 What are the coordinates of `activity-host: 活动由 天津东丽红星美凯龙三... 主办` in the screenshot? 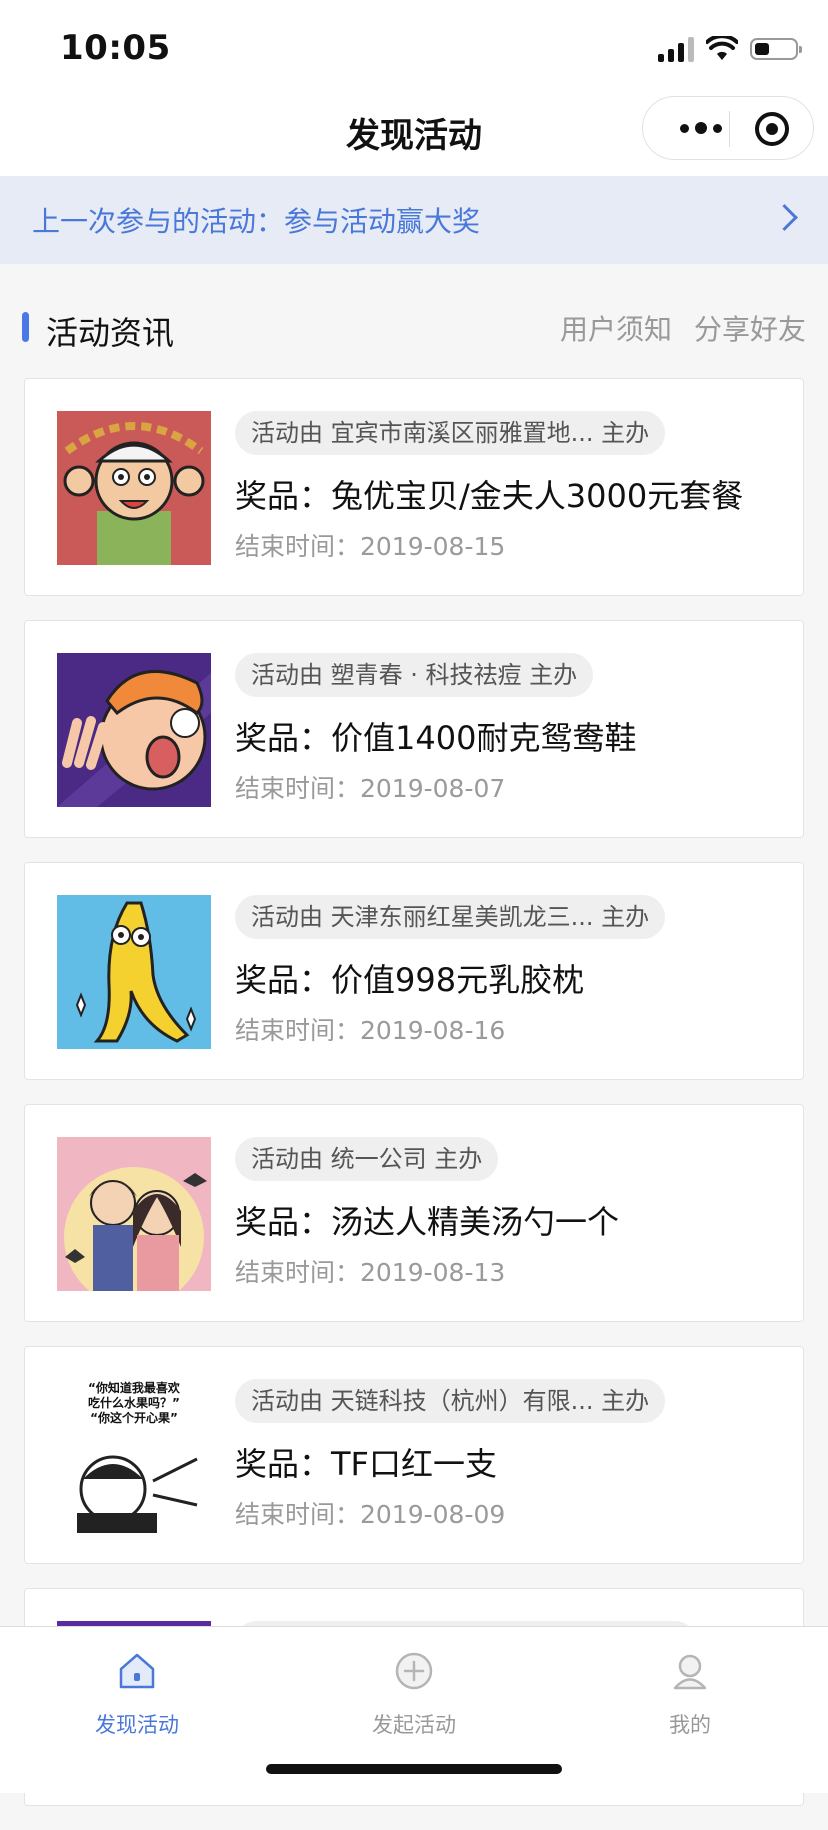 It's located at (450, 917).